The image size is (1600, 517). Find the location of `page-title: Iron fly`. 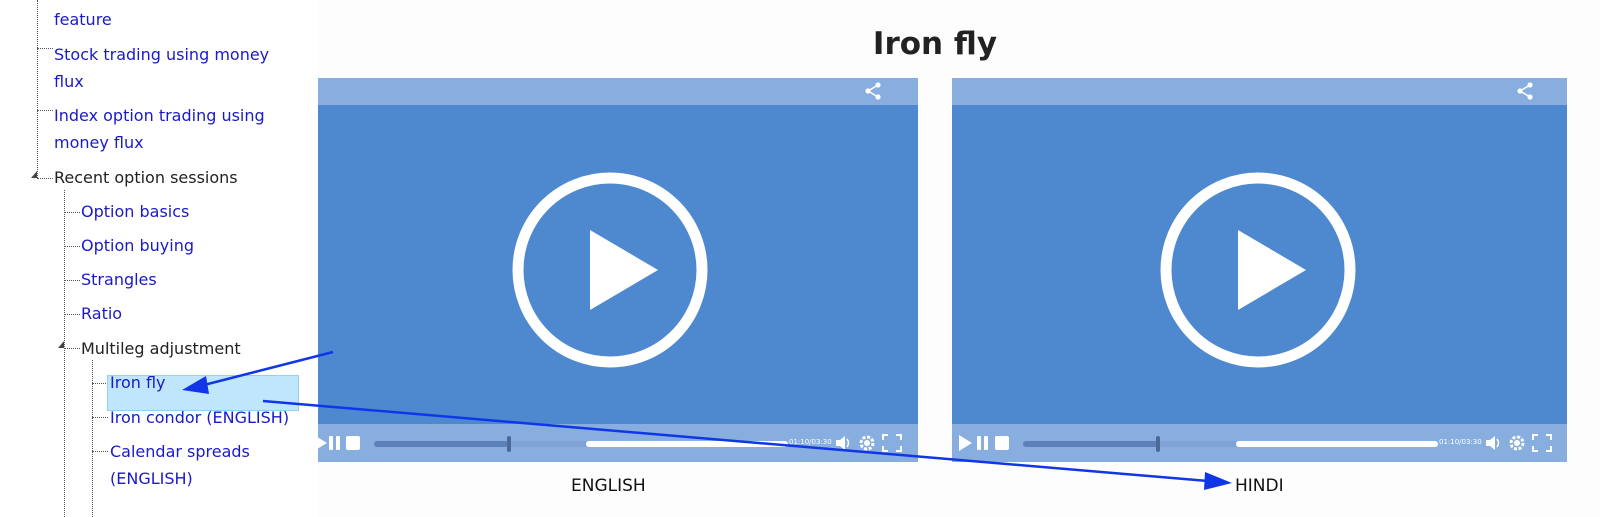

page-title: Iron fly is located at coordinates (935, 44).